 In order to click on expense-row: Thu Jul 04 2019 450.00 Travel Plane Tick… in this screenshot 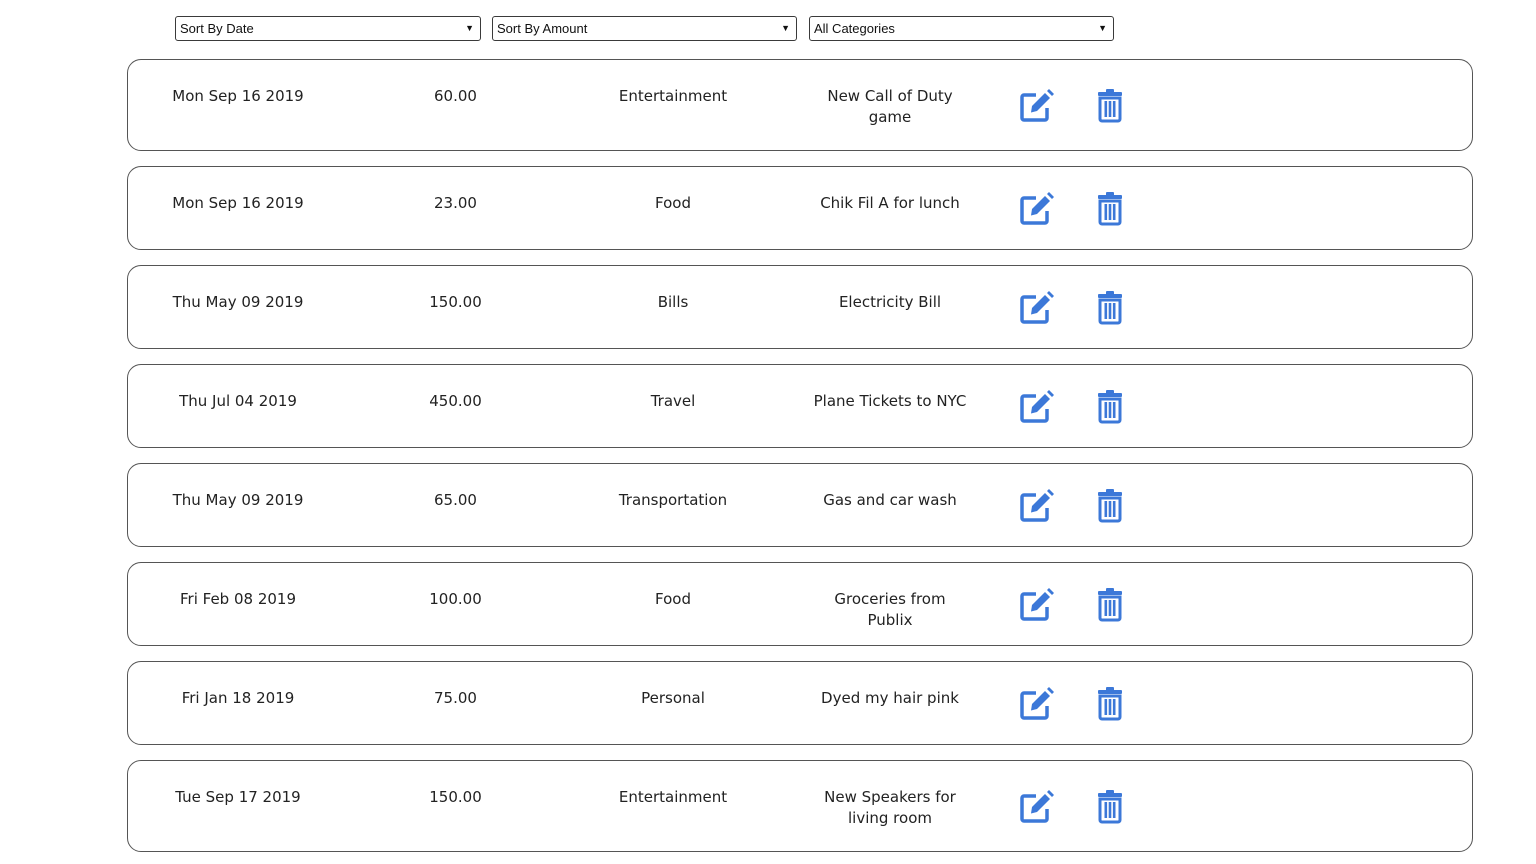, I will do `click(800, 406)`.